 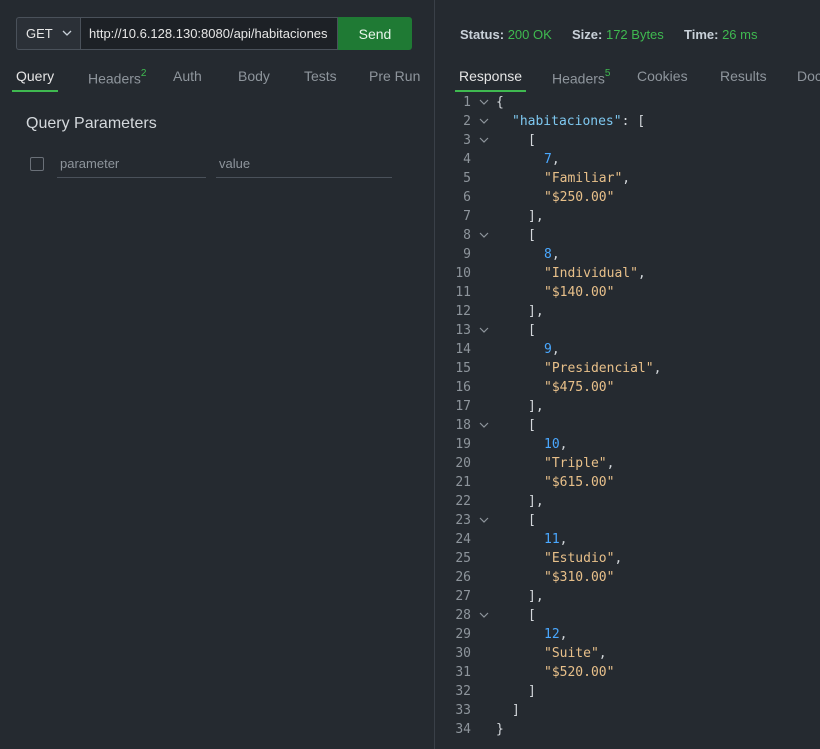 I want to click on code-text: "Suite",, so click(x=575, y=653).